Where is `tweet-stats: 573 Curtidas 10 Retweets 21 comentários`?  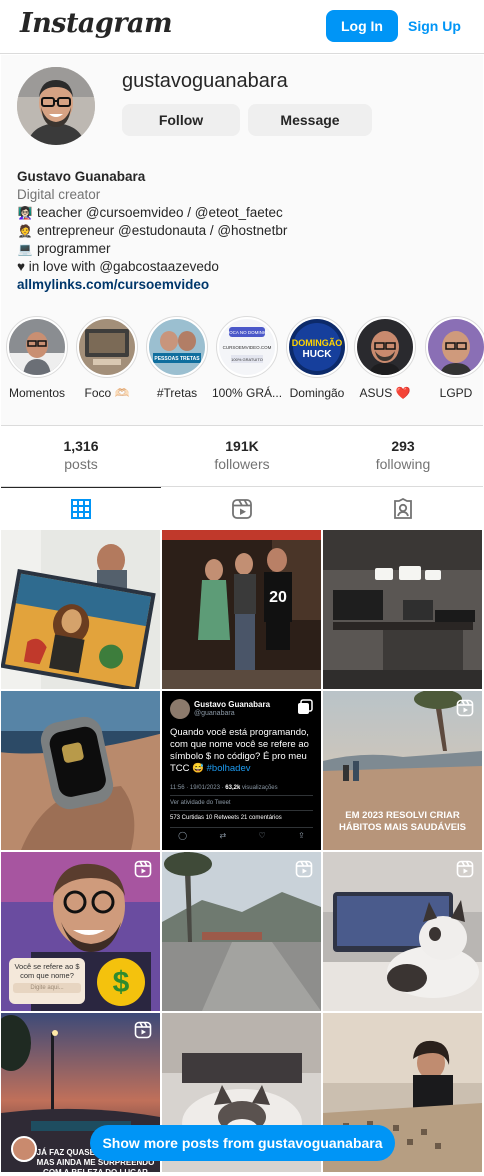 tweet-stats: 573 Curtidas 10 Retweets 21 comentários is located at coordinates (226, 818).